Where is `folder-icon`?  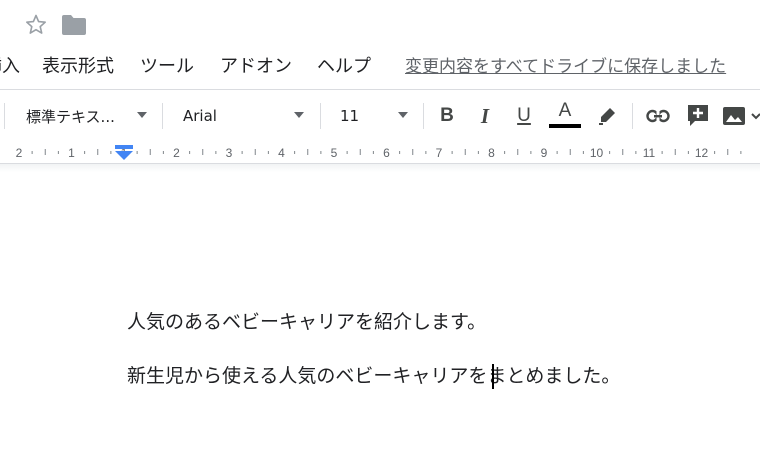
folder-icon is located at coordinates (74, 25).